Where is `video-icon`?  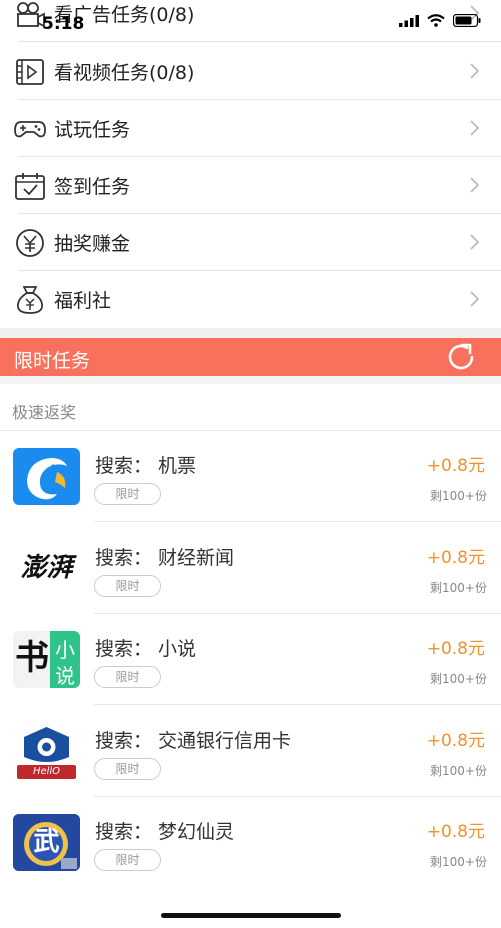
video-icon is located at coordinates (30, 72).